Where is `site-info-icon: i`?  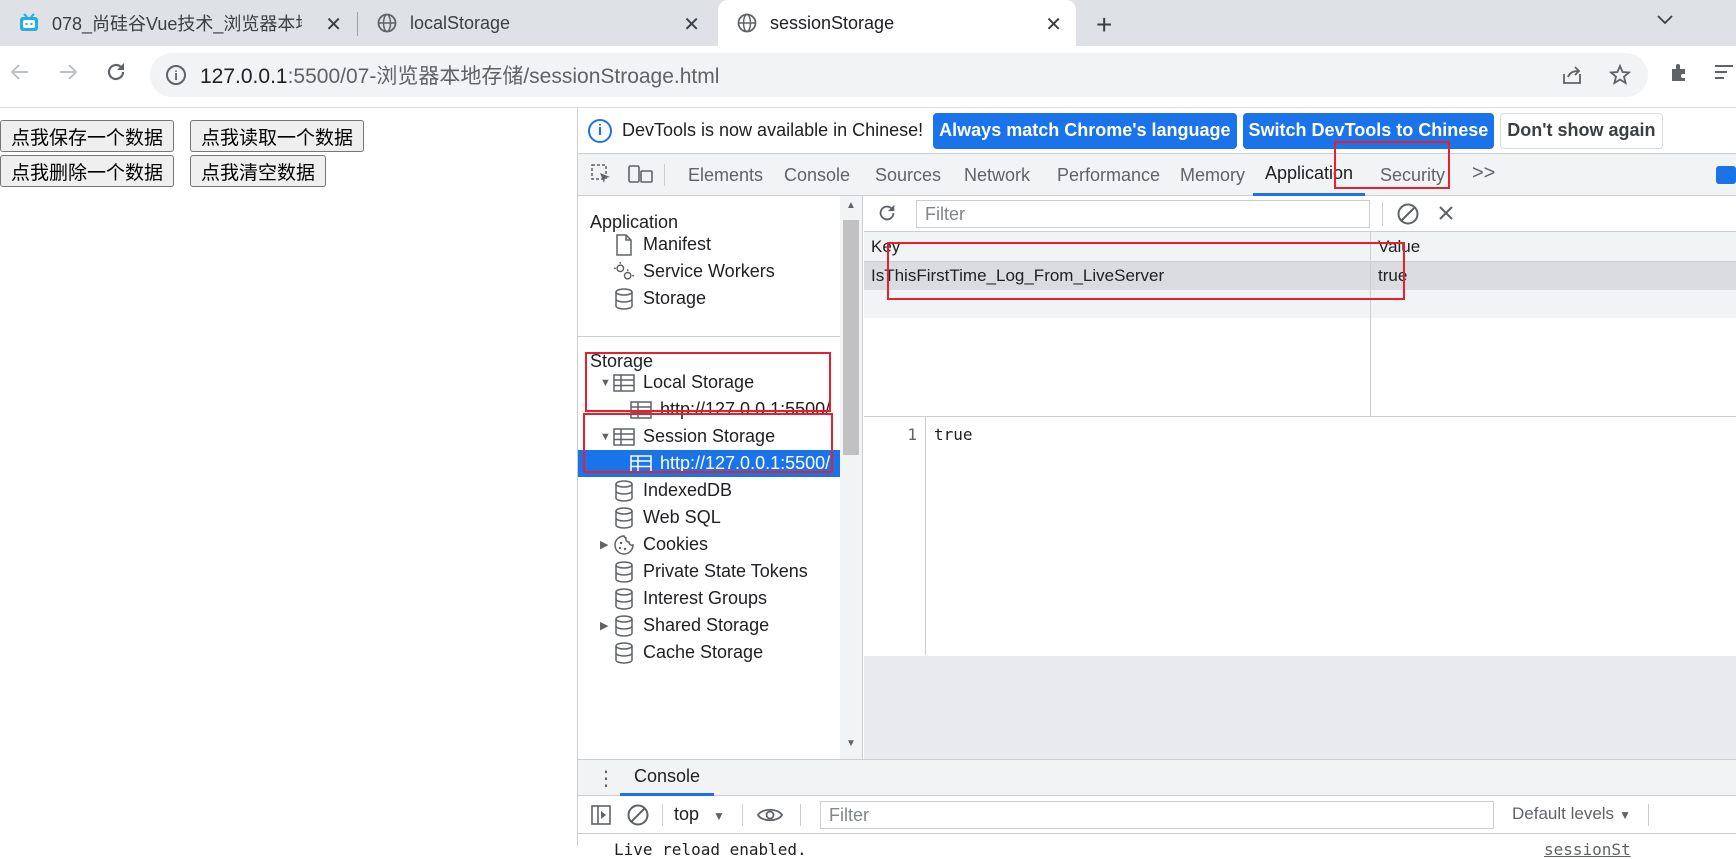 site-info-icon: i is located at coordinates (176, 75).